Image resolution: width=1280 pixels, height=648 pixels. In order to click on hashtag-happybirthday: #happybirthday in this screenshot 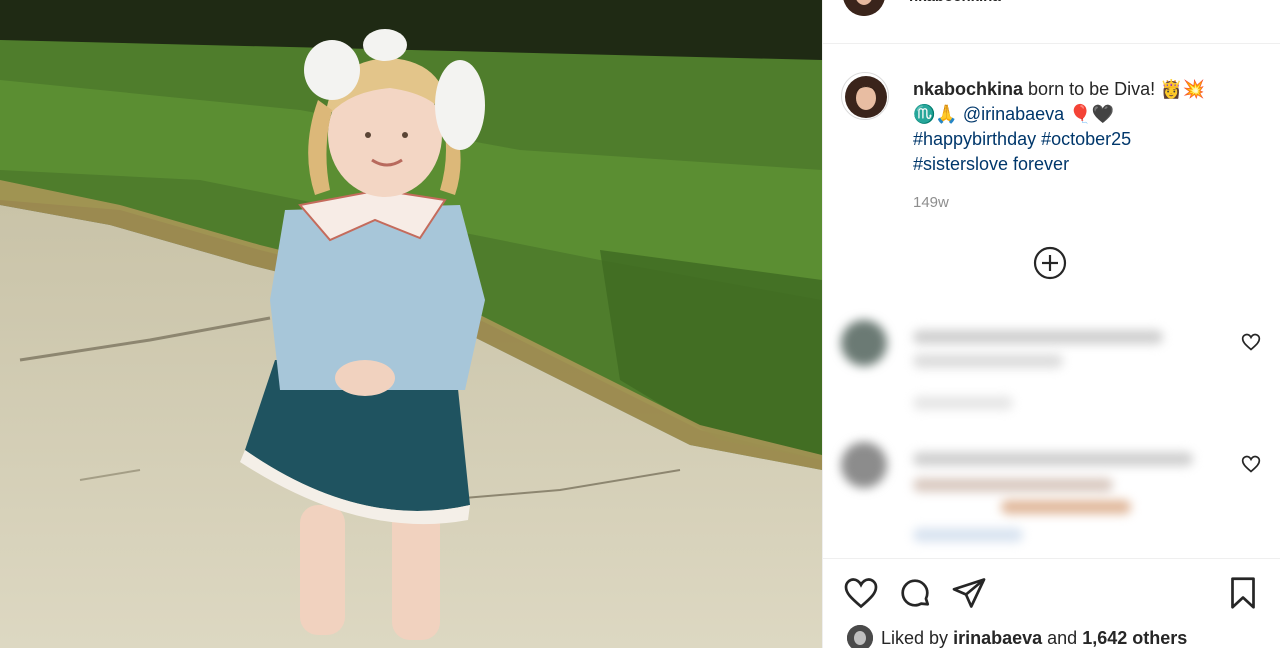, I will do `click(974, 139)`.